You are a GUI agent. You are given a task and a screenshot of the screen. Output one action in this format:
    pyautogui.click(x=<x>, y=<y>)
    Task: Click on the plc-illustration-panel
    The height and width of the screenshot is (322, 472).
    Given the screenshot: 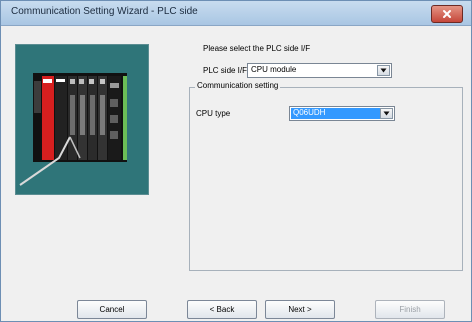 What is the action you would take?
    pyautogui.click(x=82, y=119)
    